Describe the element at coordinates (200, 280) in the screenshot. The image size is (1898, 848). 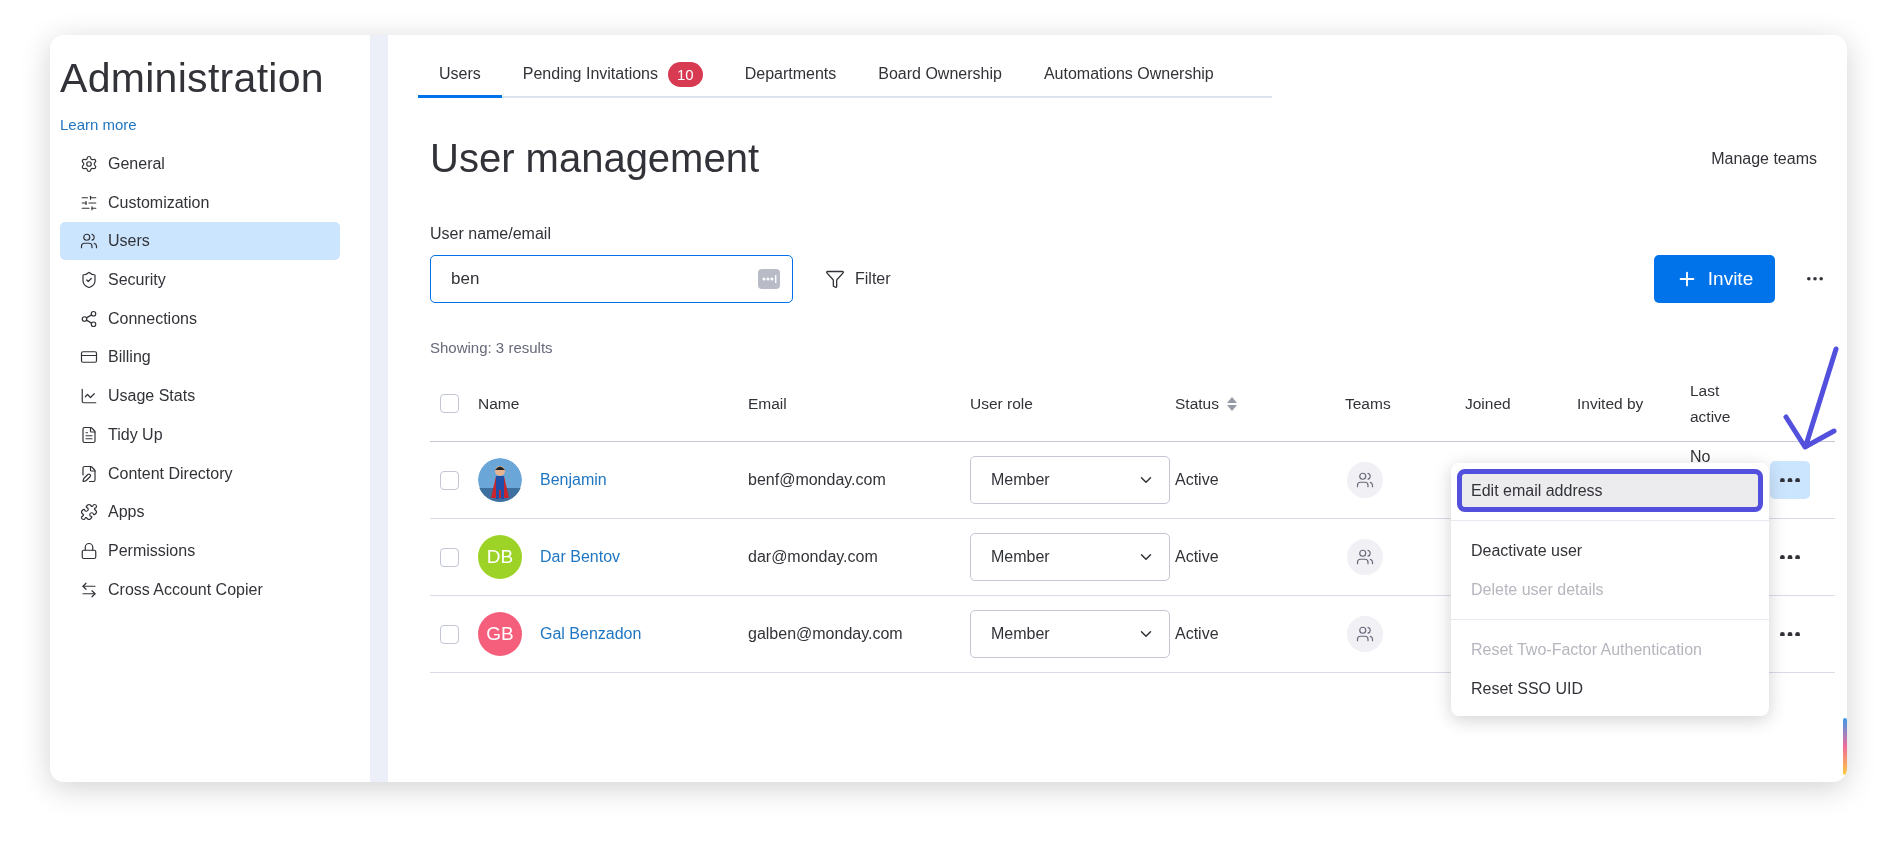
I see `sidebar-item: Security` at that location.